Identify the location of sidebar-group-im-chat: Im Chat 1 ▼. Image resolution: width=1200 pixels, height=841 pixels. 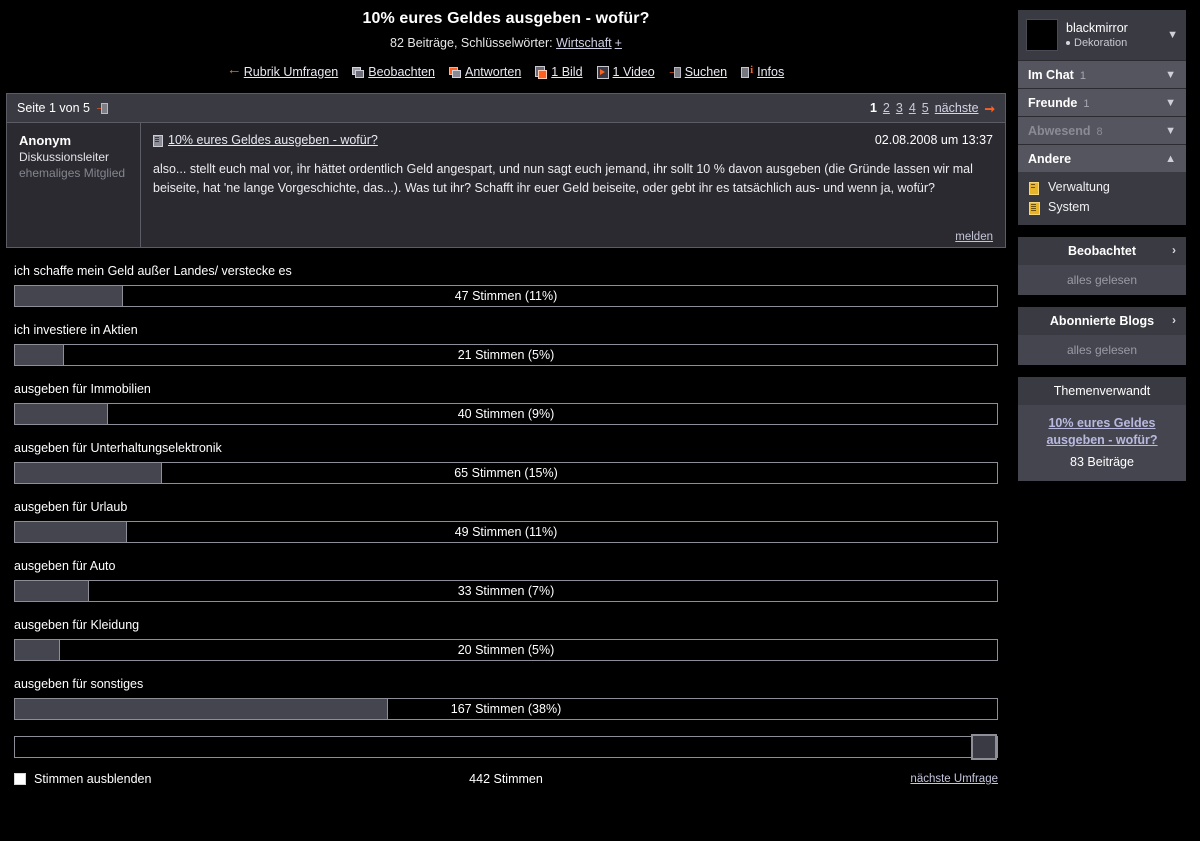
(1102, 74).